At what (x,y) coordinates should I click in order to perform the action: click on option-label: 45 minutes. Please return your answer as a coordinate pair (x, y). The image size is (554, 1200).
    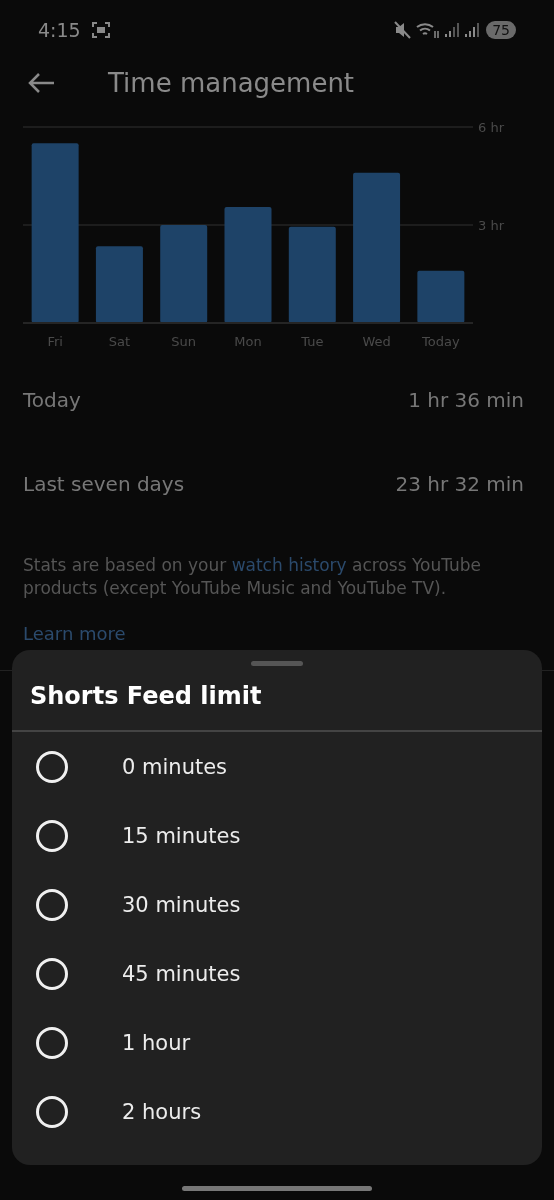
    Looking at the image, I should click on (181, 973).